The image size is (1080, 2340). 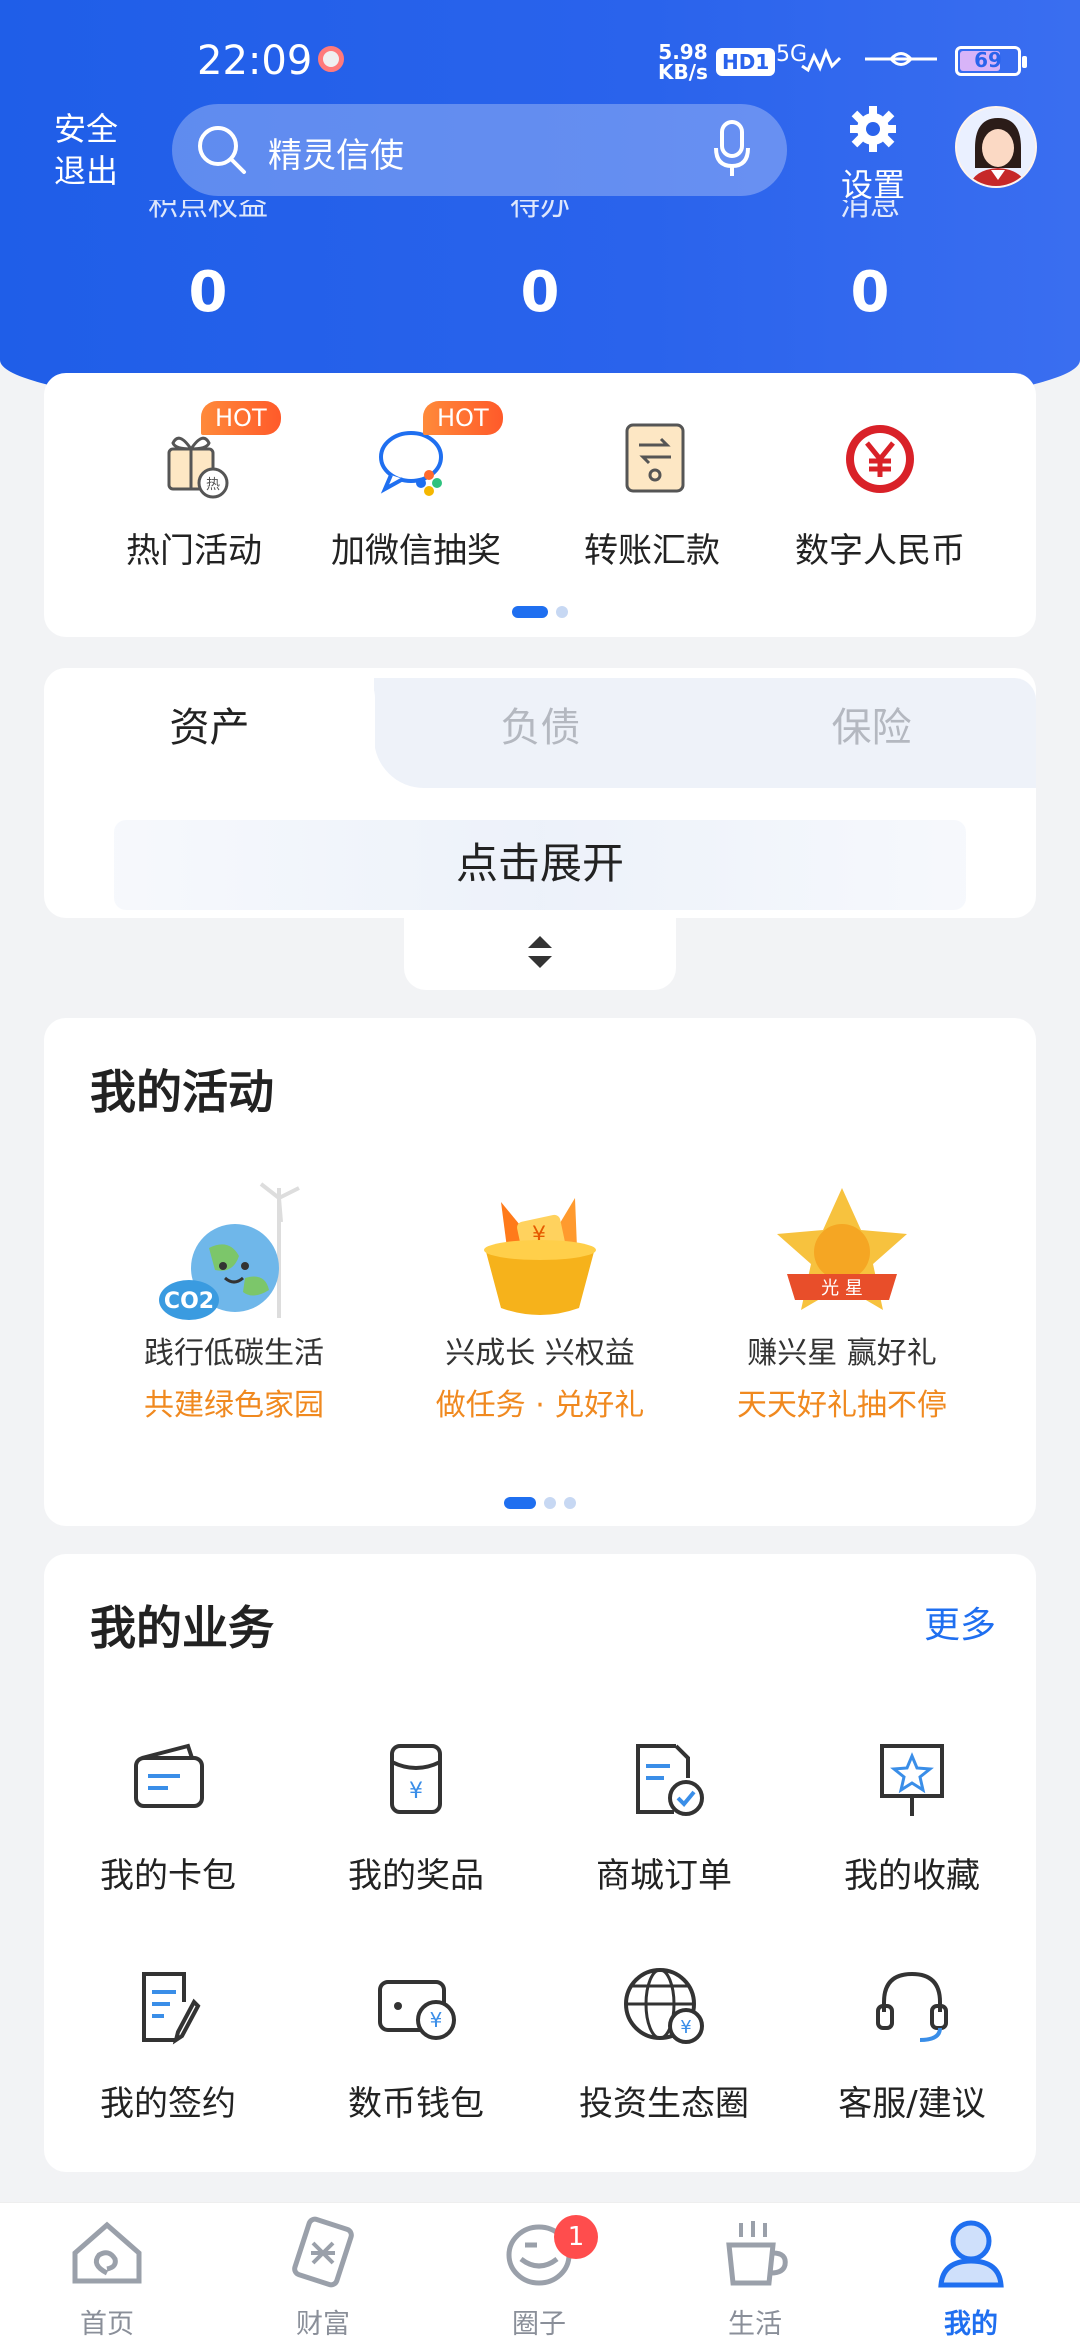 I want to click on order-icon, so click(x=670, y=1780).